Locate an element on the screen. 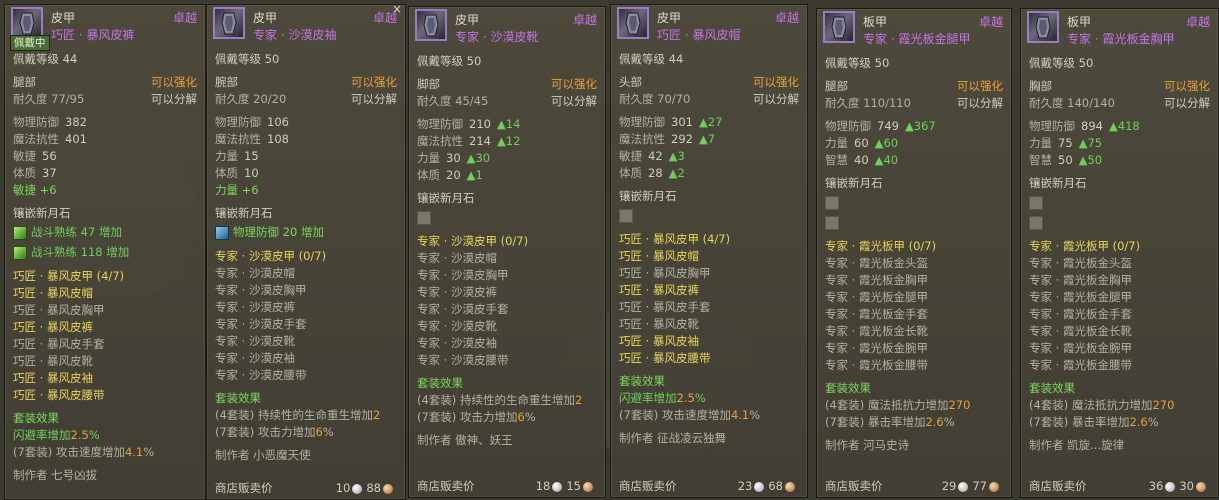 The width and height of the screenshot is (1219, 500). stat-increase: ▲418 is located at coordinates (1124, 126).